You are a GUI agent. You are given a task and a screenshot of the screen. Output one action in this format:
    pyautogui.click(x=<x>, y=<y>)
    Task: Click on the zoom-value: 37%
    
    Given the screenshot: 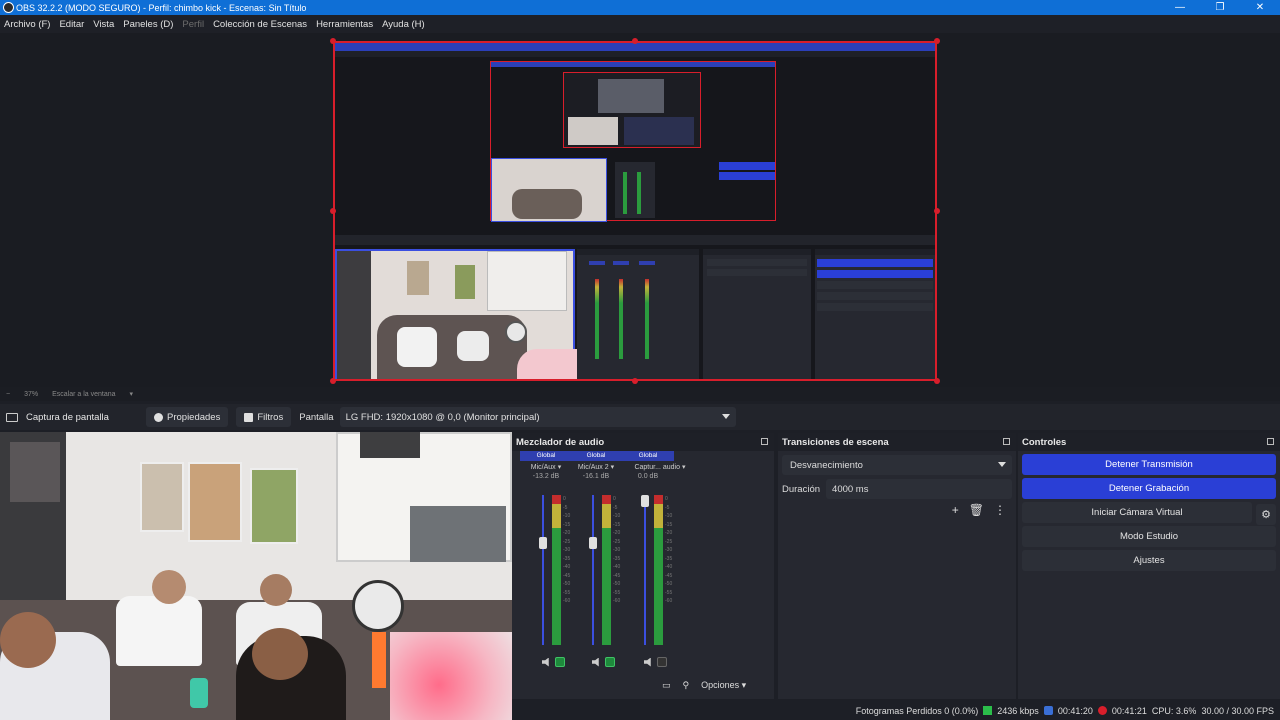 What is the action you would take?
    pyautogui.click(x=31, y=394)
    